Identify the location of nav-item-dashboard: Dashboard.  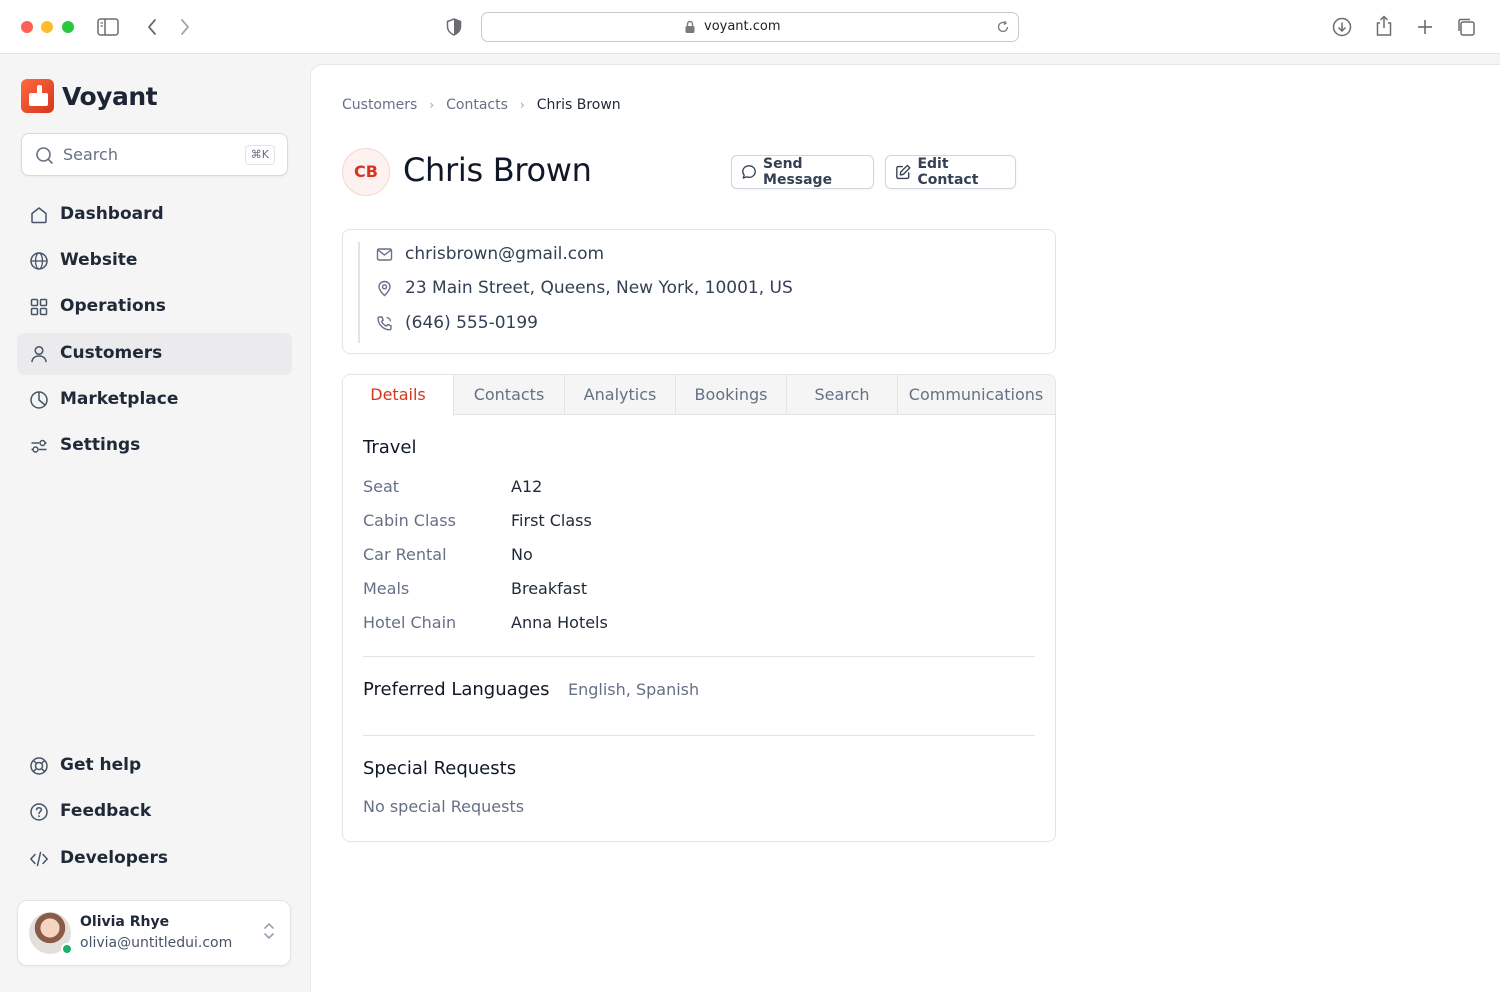
(154, 215).